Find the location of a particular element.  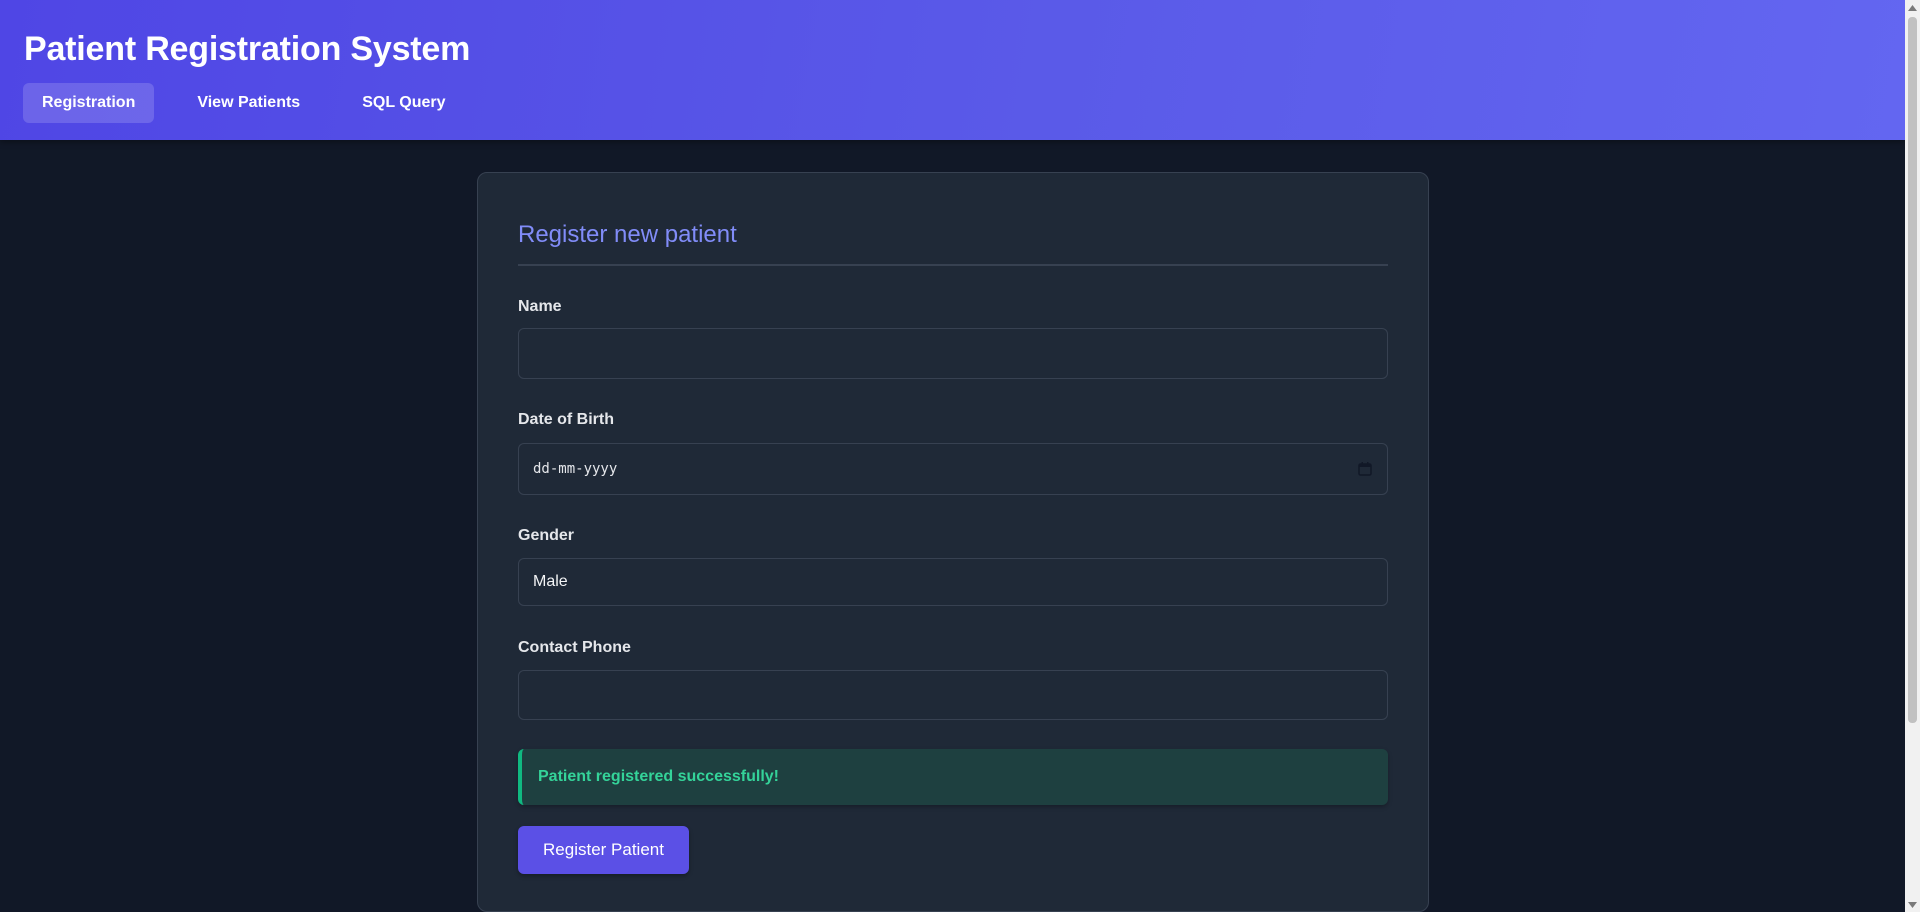

app-title: Patient Registration System is located at coordinates (247, 49).